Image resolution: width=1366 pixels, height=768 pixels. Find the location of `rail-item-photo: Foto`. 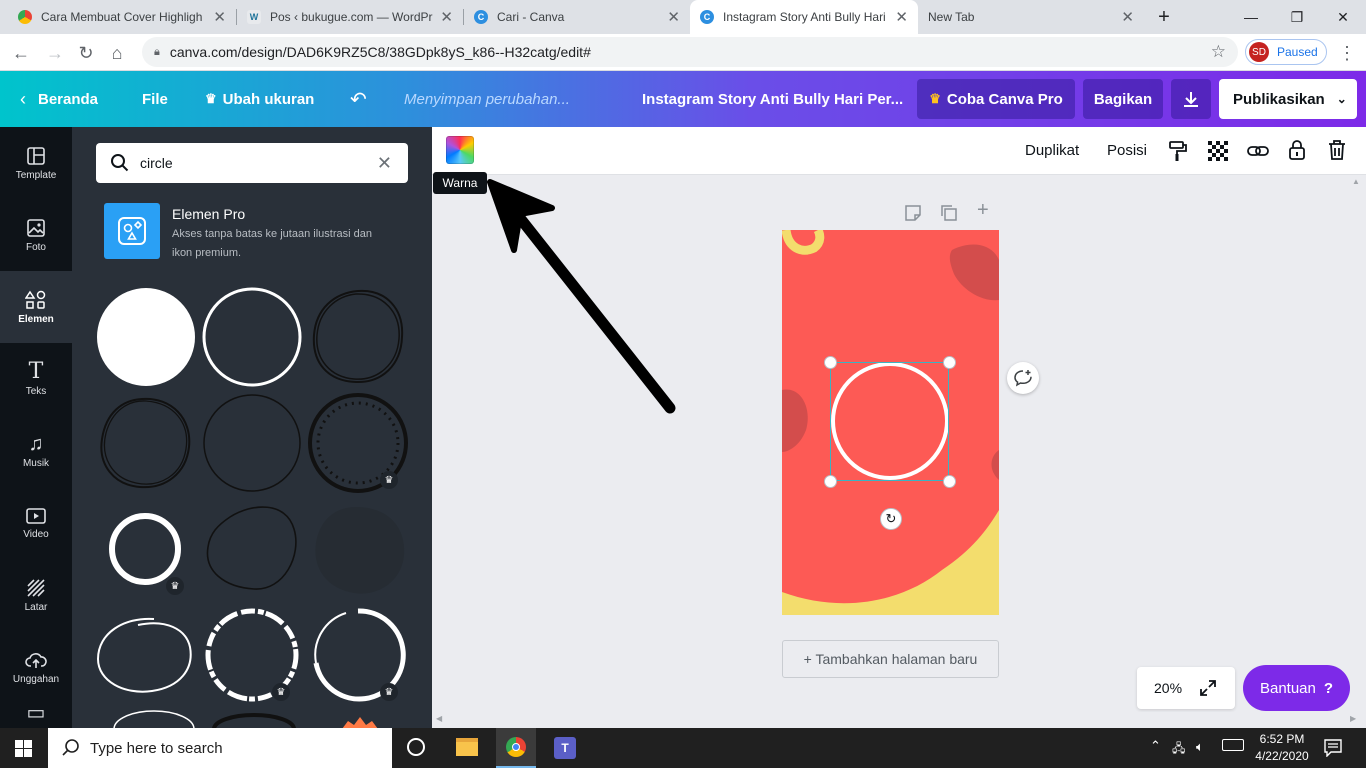

rail-item-photo: Foto is located at coordinates (36, 235).